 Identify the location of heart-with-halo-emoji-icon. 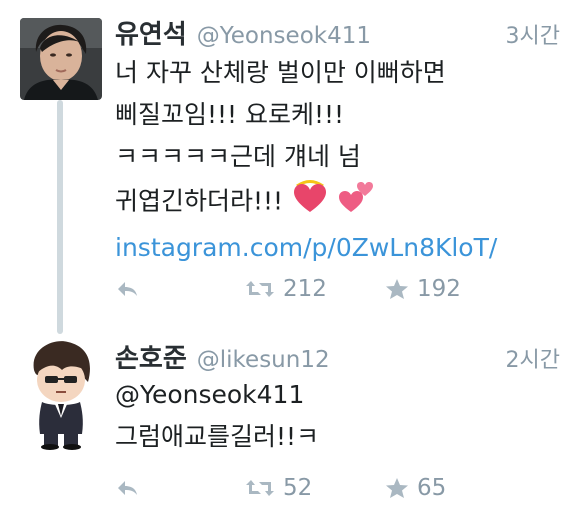
(310, 202).